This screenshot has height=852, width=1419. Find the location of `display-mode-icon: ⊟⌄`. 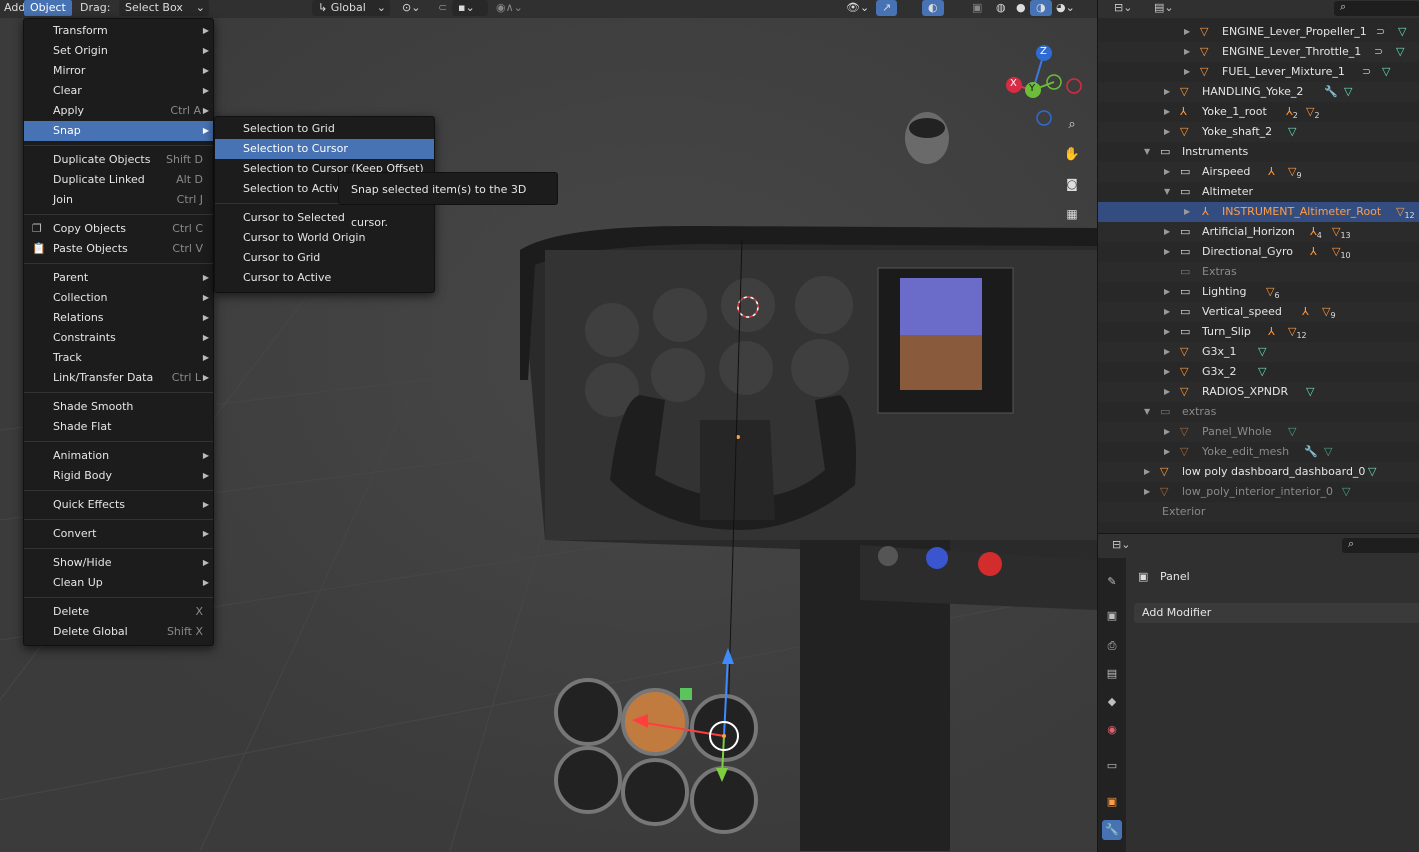

display-mode-icon: ⊟⌄ is located at coordinates (1123, 7).